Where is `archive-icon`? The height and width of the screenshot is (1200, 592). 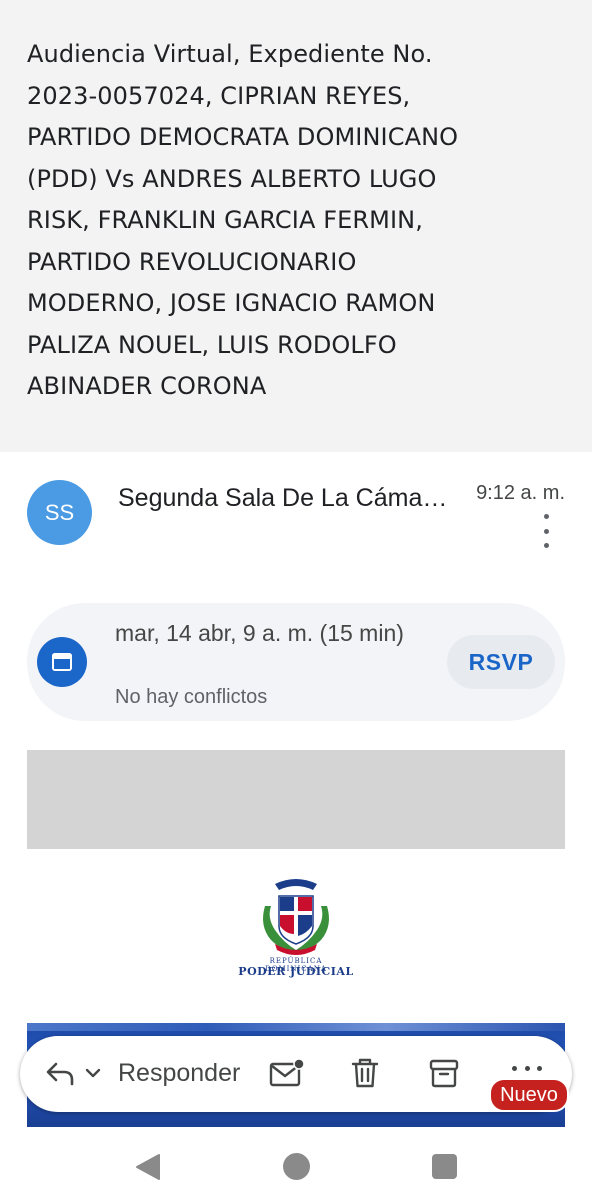
archive-icon is located at coordinates (444, 1075).